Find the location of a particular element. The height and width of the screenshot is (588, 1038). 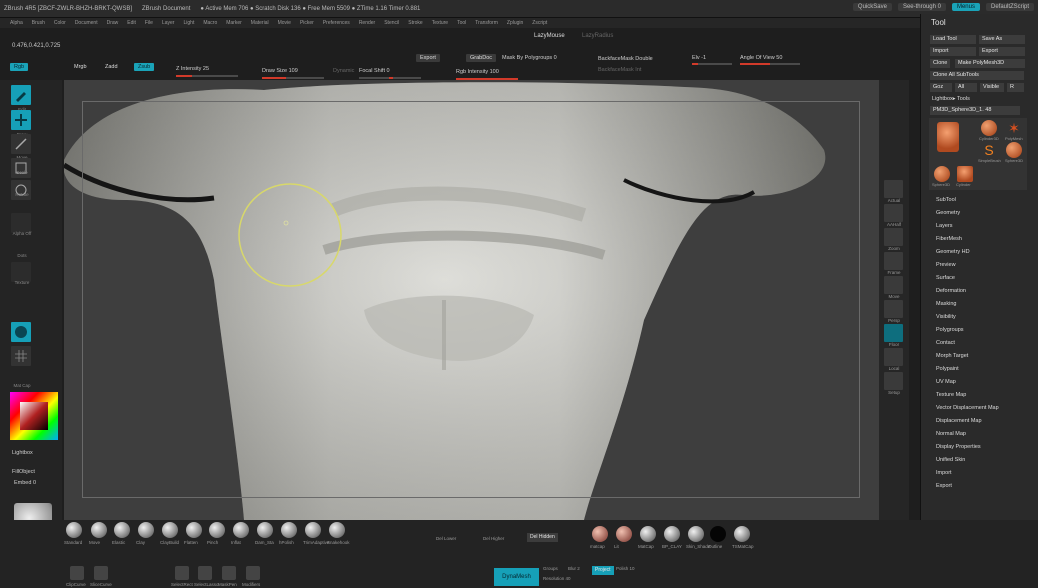

all-button: All is located at coordinates (966, 87).